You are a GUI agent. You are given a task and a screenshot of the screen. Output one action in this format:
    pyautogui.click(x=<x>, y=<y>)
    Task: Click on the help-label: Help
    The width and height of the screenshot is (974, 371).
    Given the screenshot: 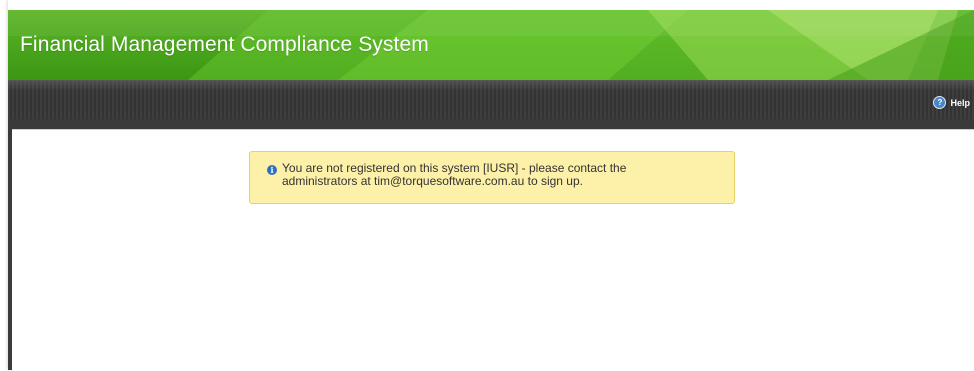 What is the action you would take?
    pyautogui.click(x=960, y=102)
    